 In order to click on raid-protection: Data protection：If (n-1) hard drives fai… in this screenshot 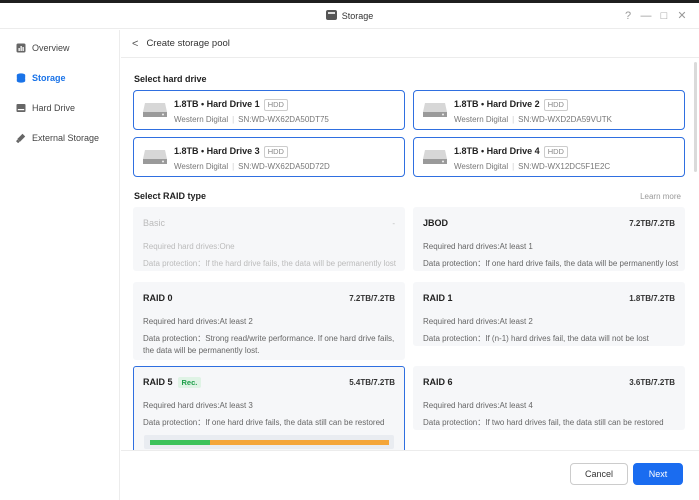, I will do `click(536, 338)`.